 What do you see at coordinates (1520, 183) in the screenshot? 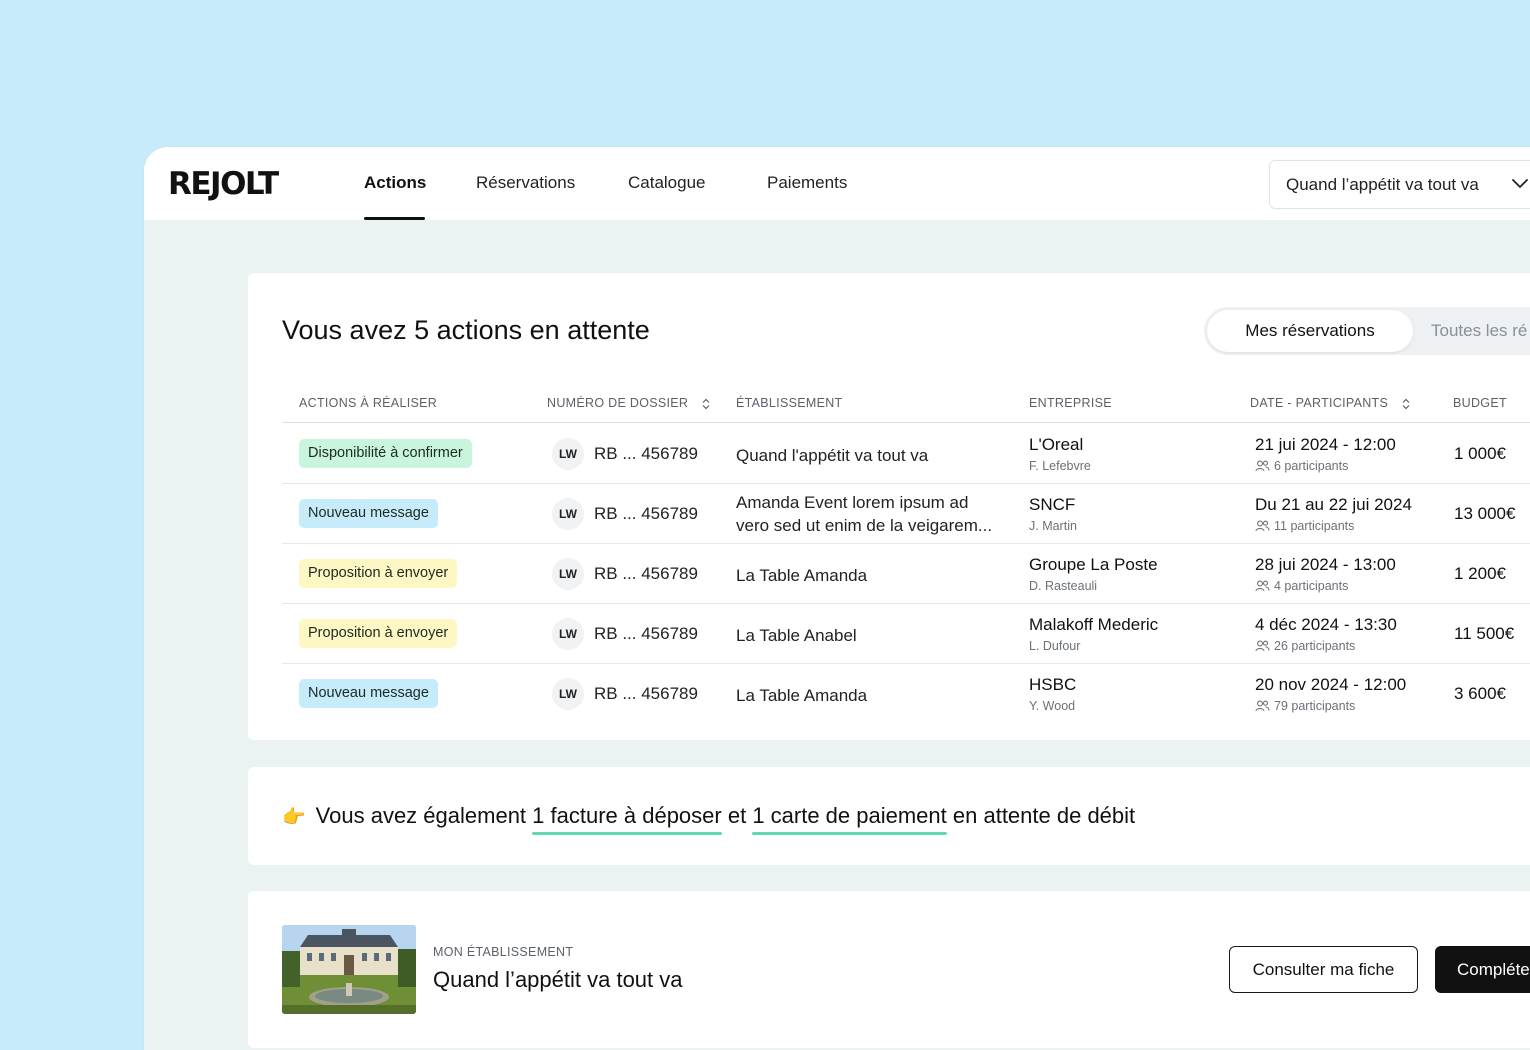
I see `chevron-down-icon` at bounding box center [1520, 183].